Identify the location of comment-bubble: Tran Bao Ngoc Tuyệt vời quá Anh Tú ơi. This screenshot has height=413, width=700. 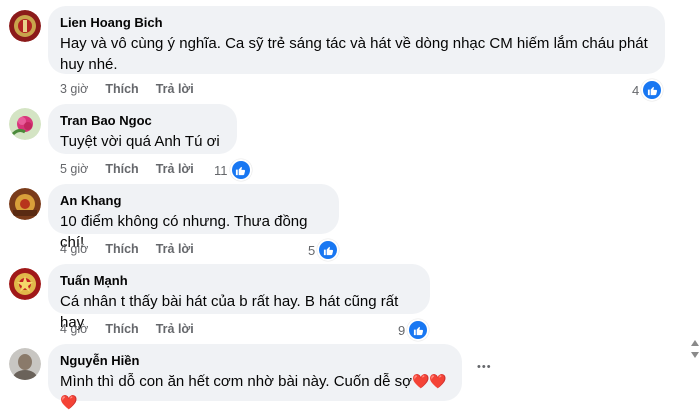
(142, 129).